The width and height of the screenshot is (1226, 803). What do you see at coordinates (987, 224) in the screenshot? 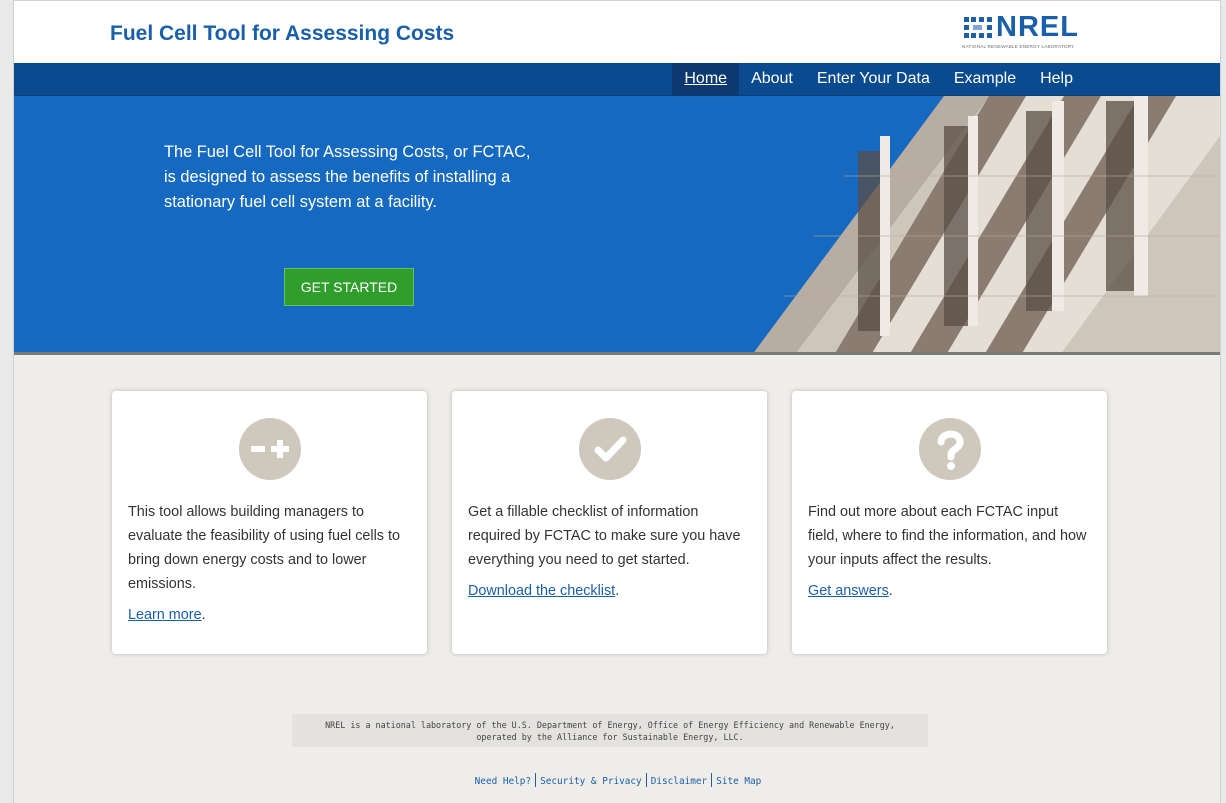
I see `building-photo` at bounding box center [987, 224].